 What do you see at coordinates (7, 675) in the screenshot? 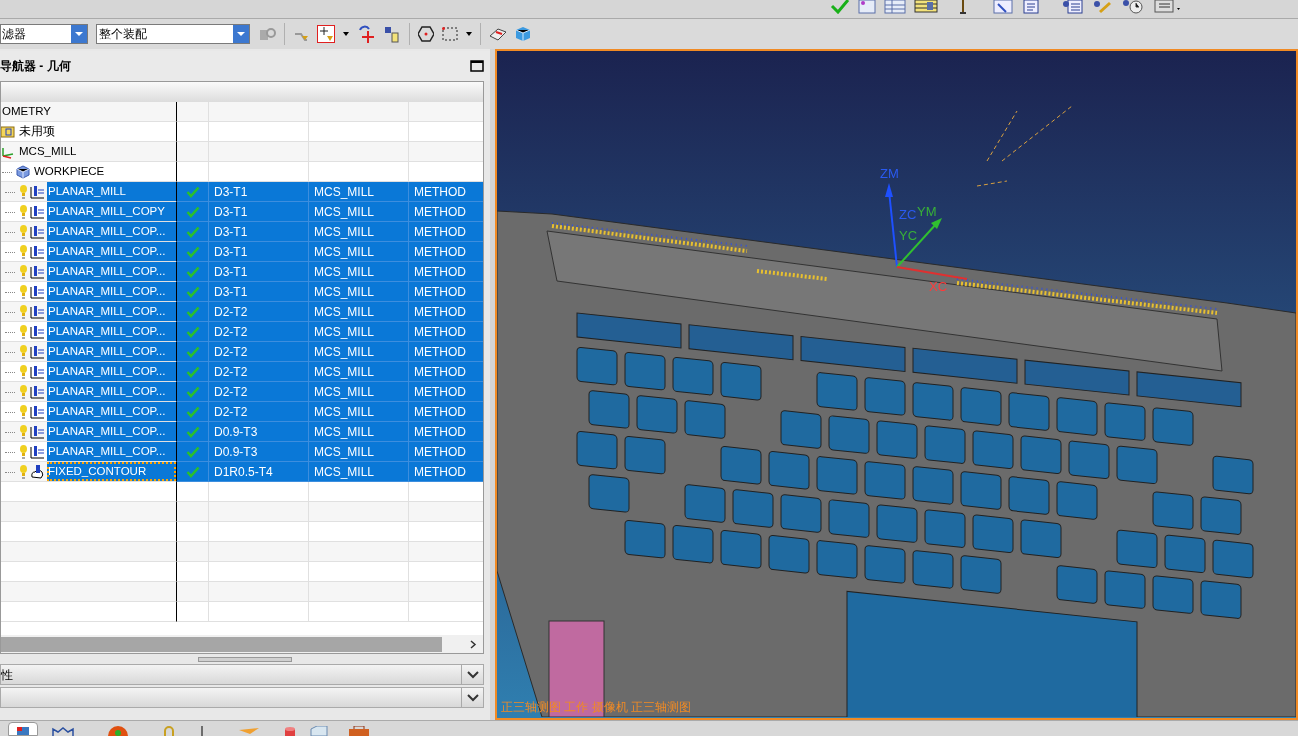
I see `section-label: 性` at bounding box center [7, 675].